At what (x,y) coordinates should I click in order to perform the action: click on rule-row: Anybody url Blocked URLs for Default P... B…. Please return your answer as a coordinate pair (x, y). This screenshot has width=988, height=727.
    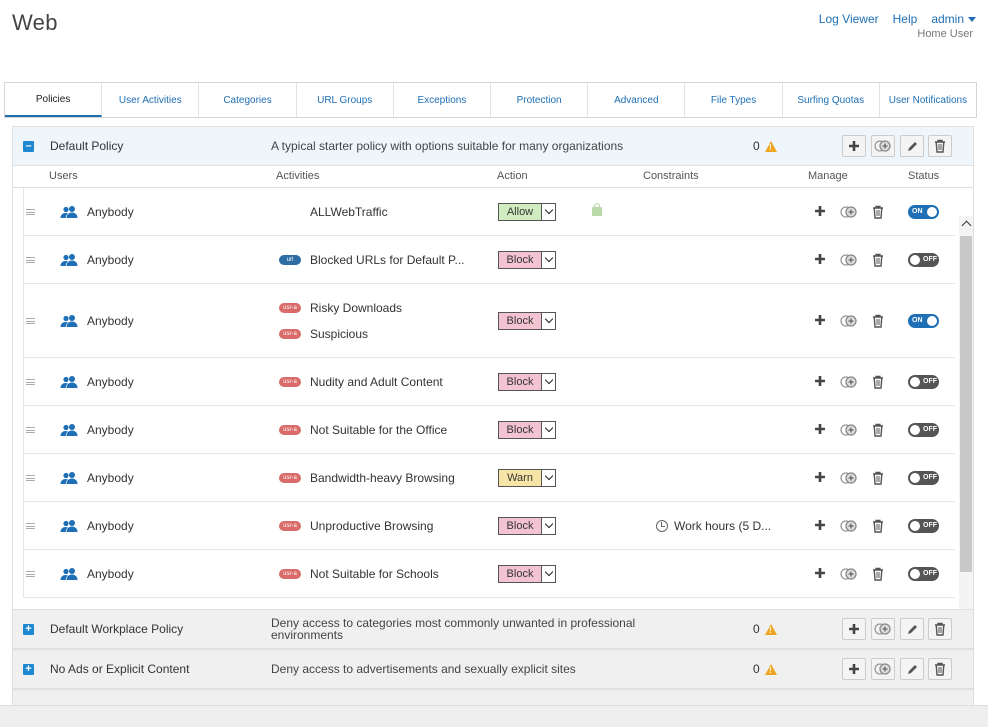
    Looking at the image, I should click on (489, 260).